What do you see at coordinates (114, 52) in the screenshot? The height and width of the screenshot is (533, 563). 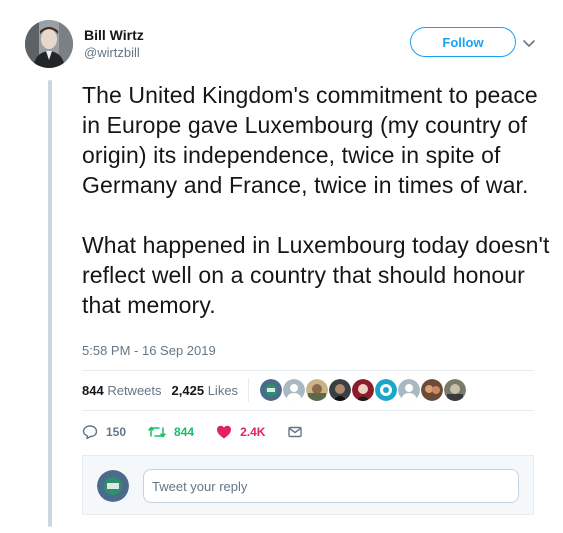 I see `author-handle: @wirtzbill` at bounding box center [114, 52].